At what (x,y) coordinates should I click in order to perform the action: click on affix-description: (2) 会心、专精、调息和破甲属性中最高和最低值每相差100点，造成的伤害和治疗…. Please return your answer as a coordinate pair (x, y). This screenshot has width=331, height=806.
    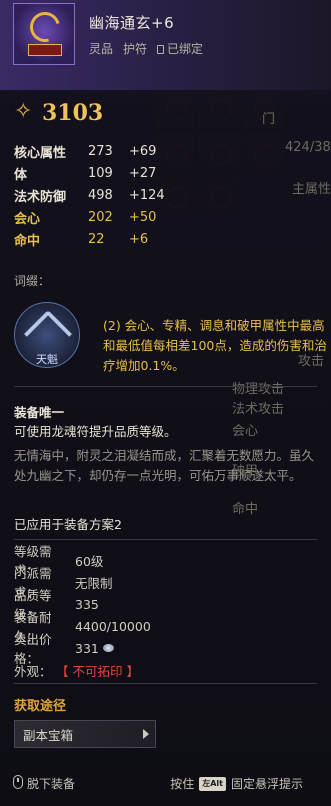
    Looking at the image, I should click on (215, 345).